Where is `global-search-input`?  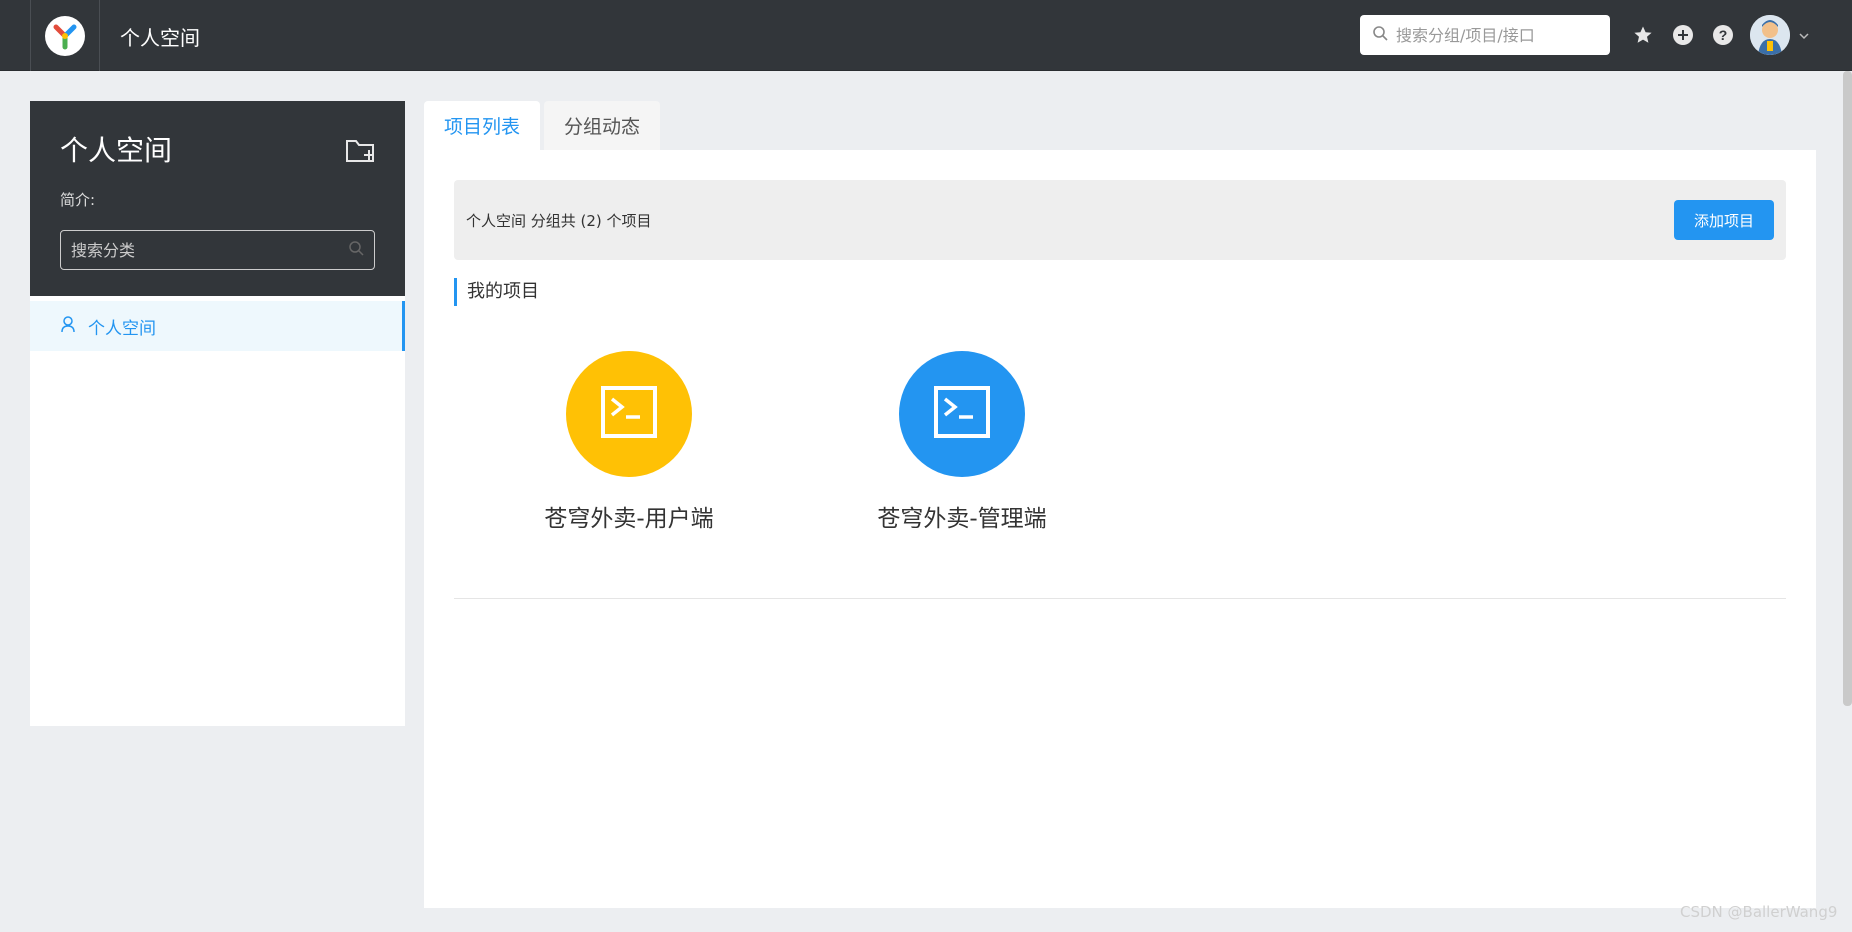
global-search-input is located at coordinates (1496, 35).